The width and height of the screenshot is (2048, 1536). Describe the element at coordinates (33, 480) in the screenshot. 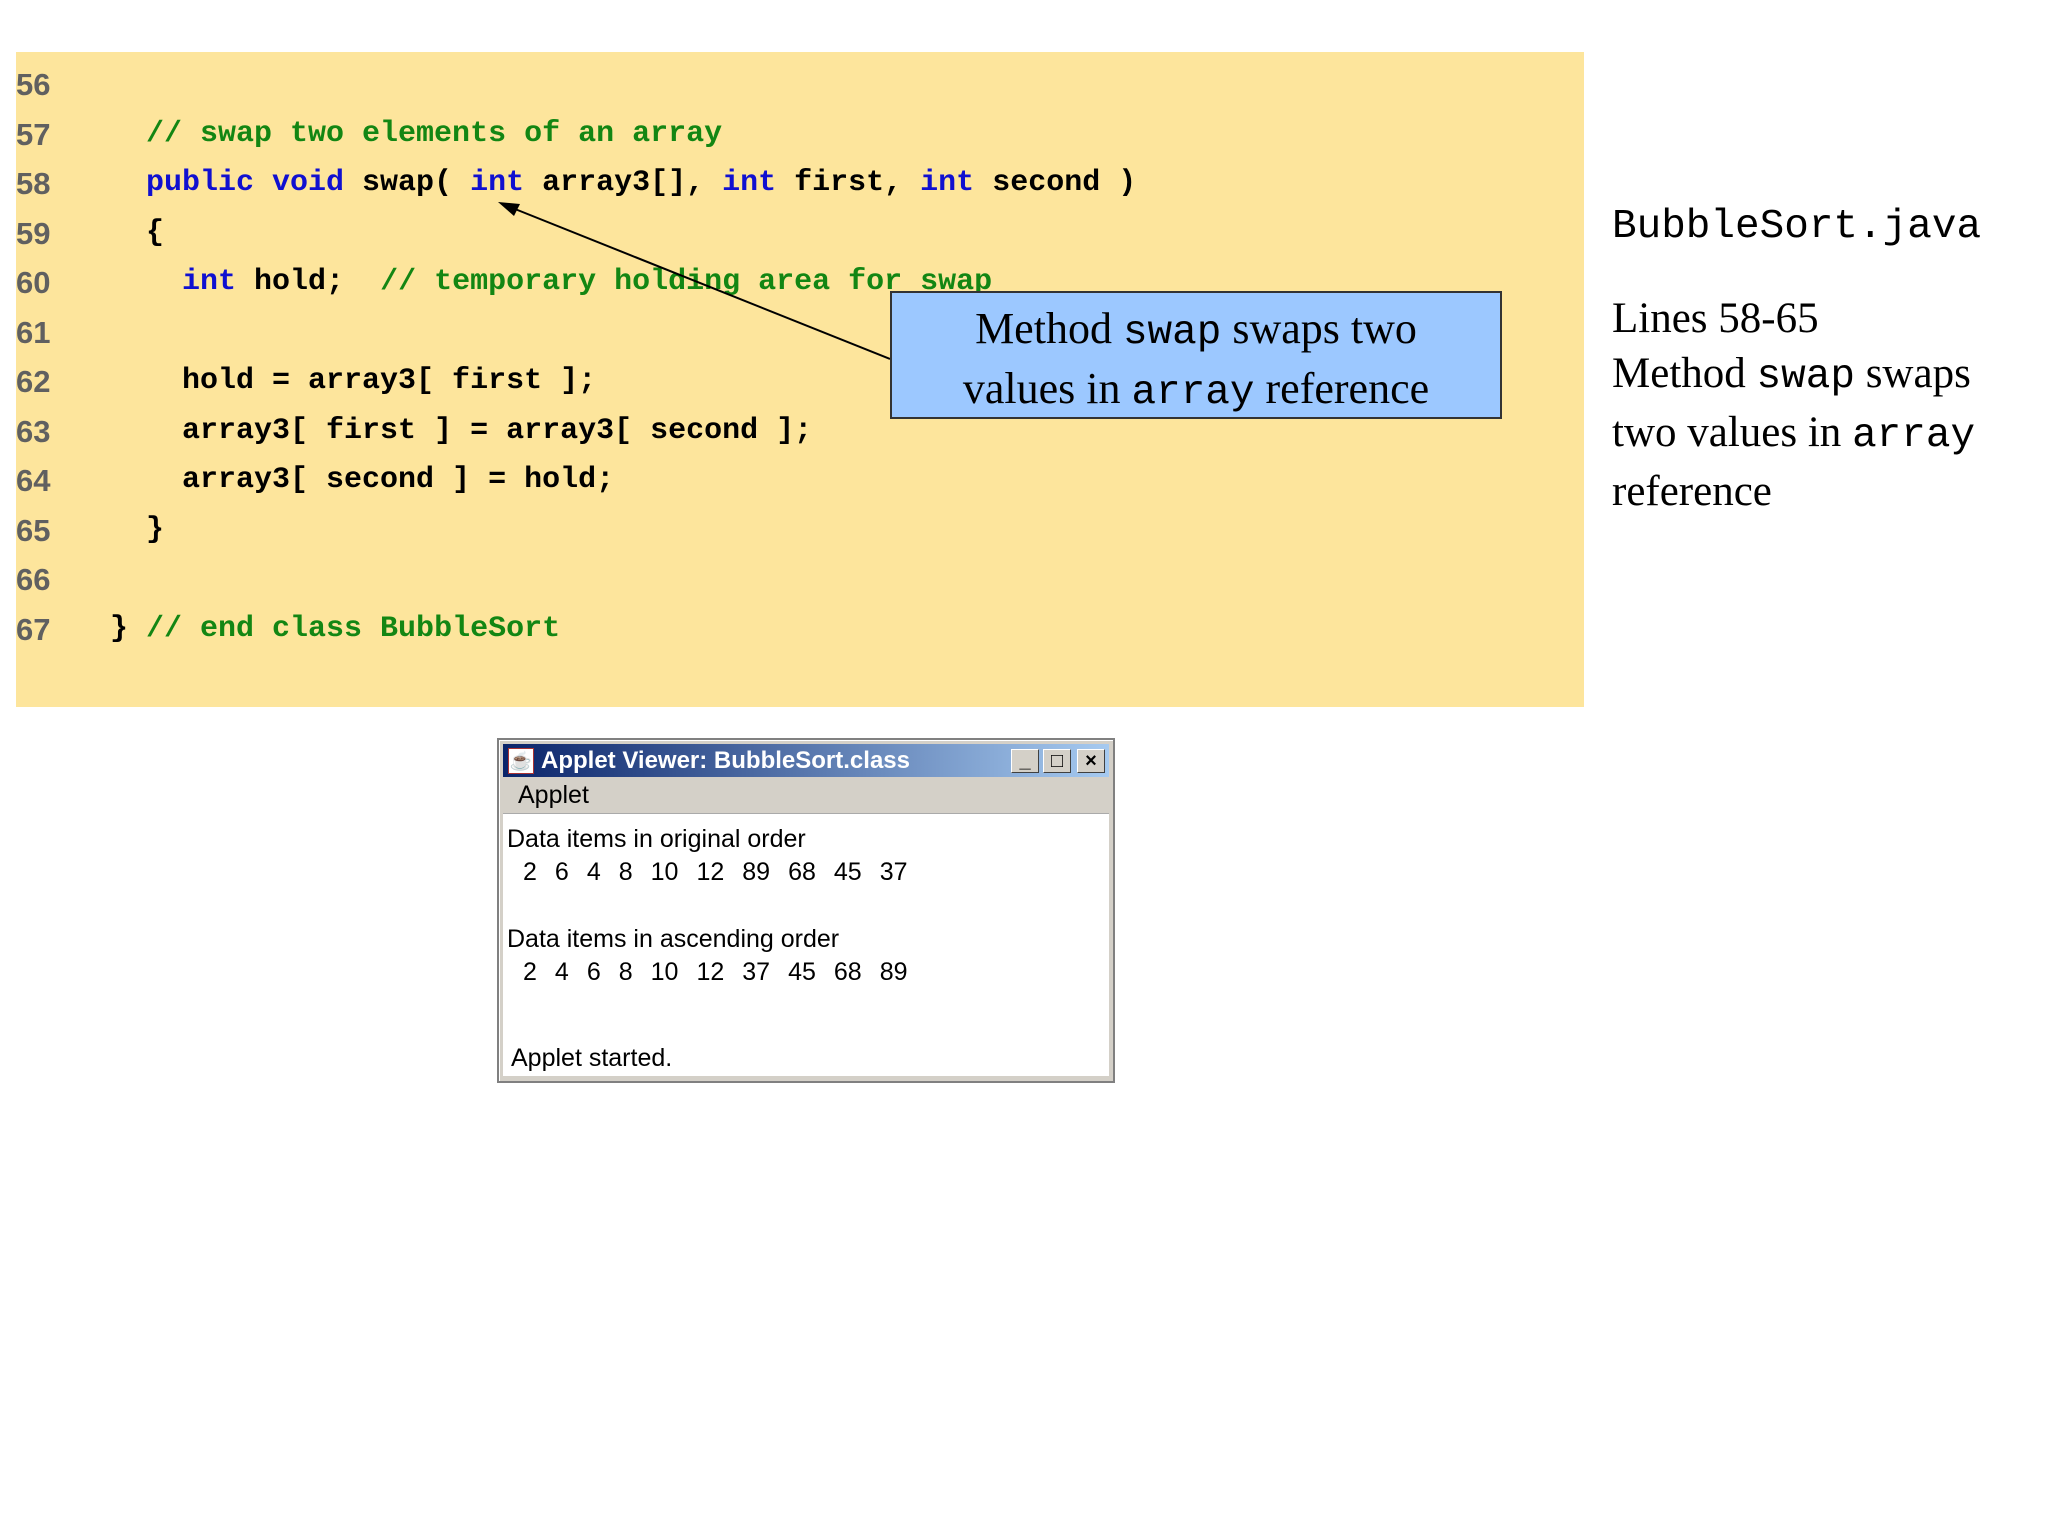

I see `line-number: 64` at that location.